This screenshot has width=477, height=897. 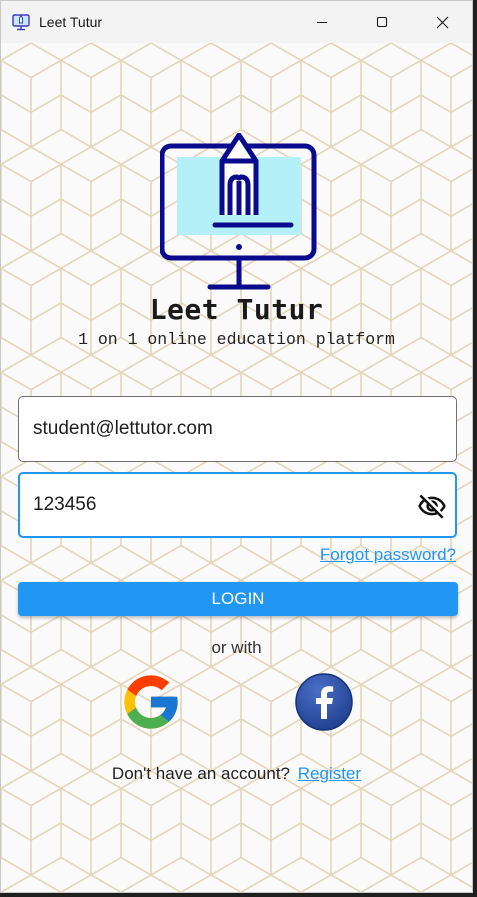 I want to click on minimize-icon, so click(x=322, y=22).